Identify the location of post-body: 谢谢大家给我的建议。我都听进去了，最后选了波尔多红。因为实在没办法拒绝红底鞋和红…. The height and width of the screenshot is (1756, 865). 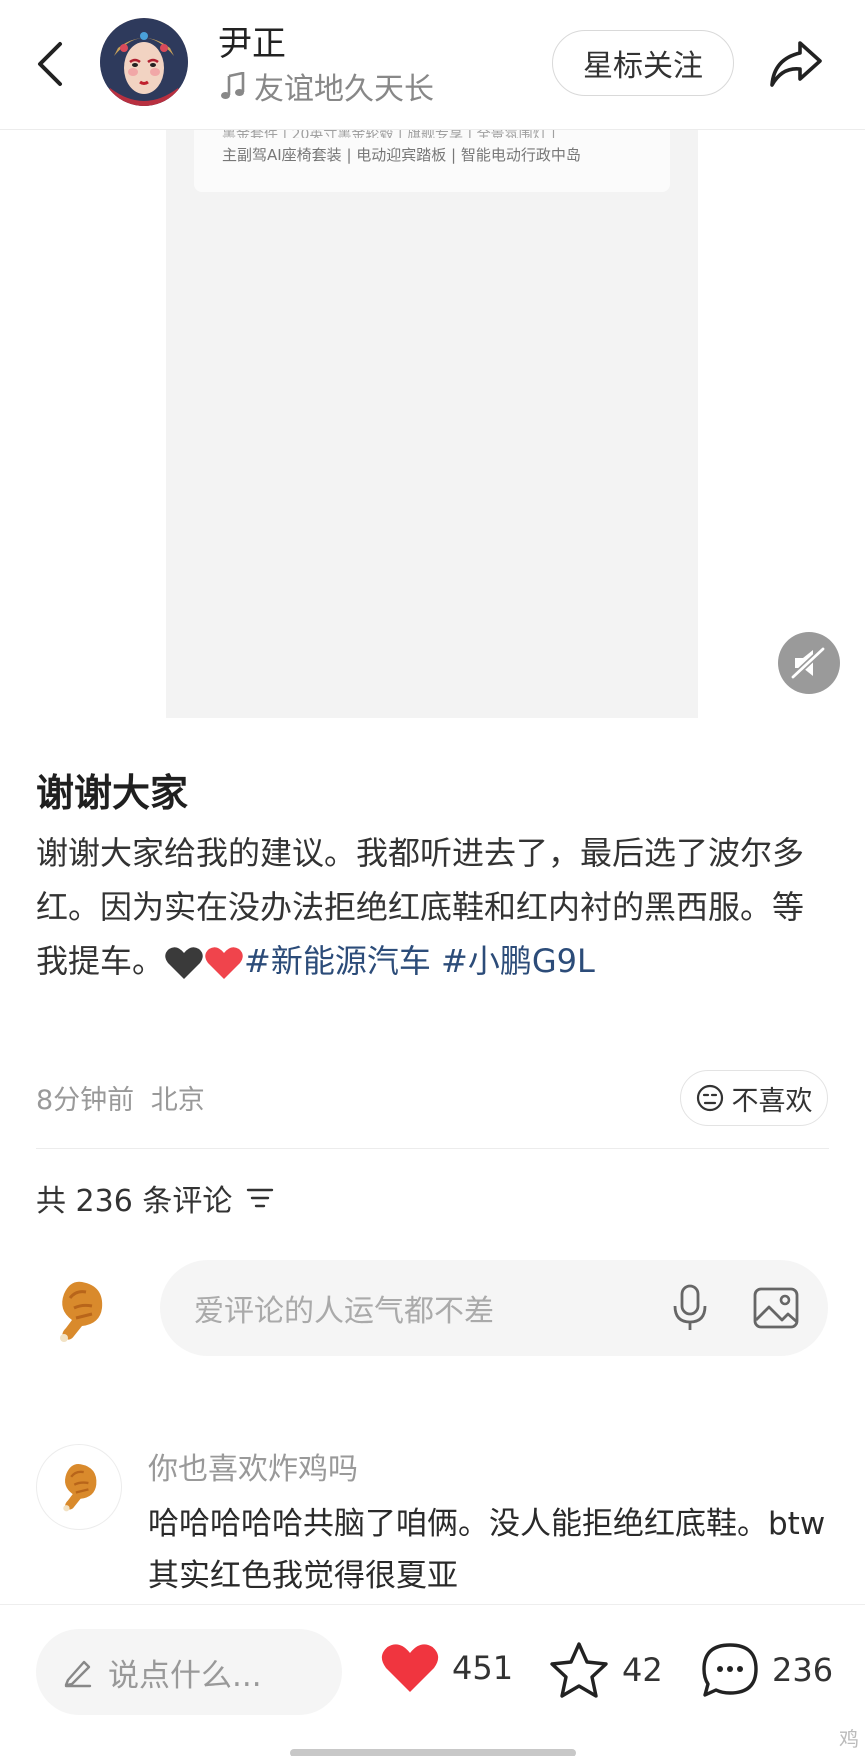
(431, 907).